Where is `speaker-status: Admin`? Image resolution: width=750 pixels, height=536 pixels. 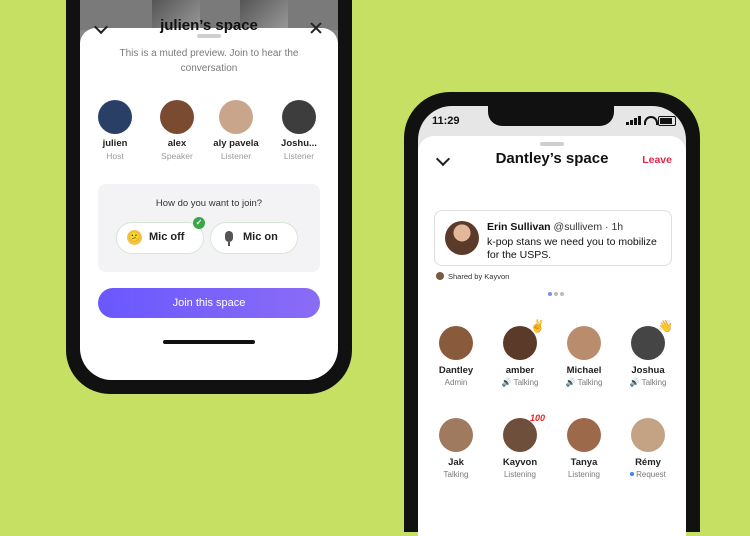 speaker-status: Admin is located at coordinates (456, 382).